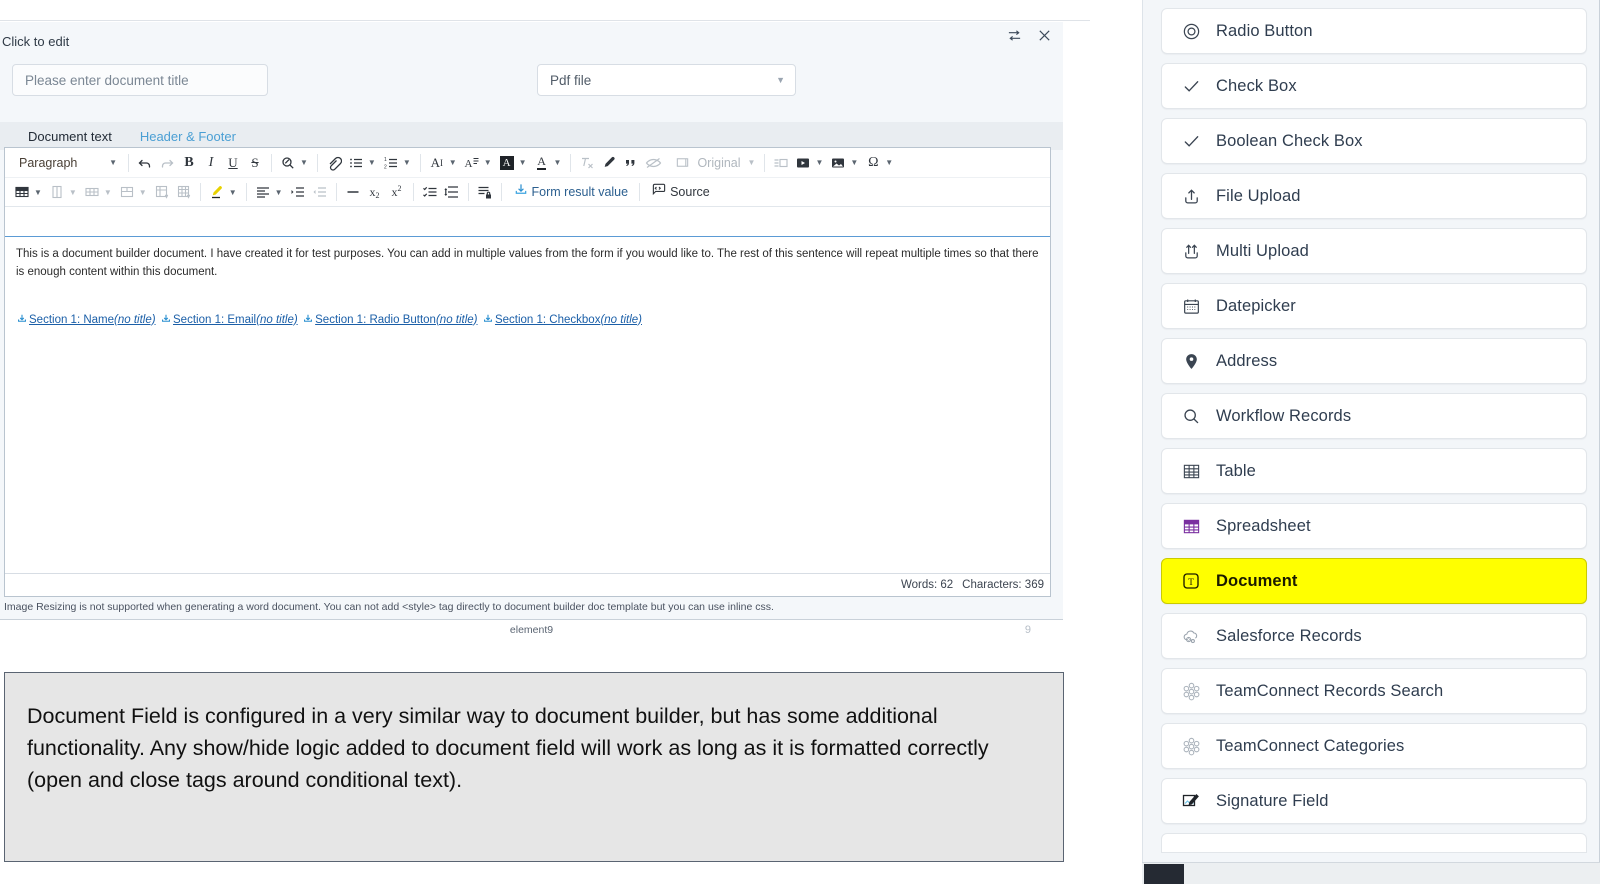 Image resolution: width=1600 pixels, height=889 pixels. What do you see at coordinates (263, 192) in the screenshot?
I see `text-align-icon` at bounding box center [263, 192].